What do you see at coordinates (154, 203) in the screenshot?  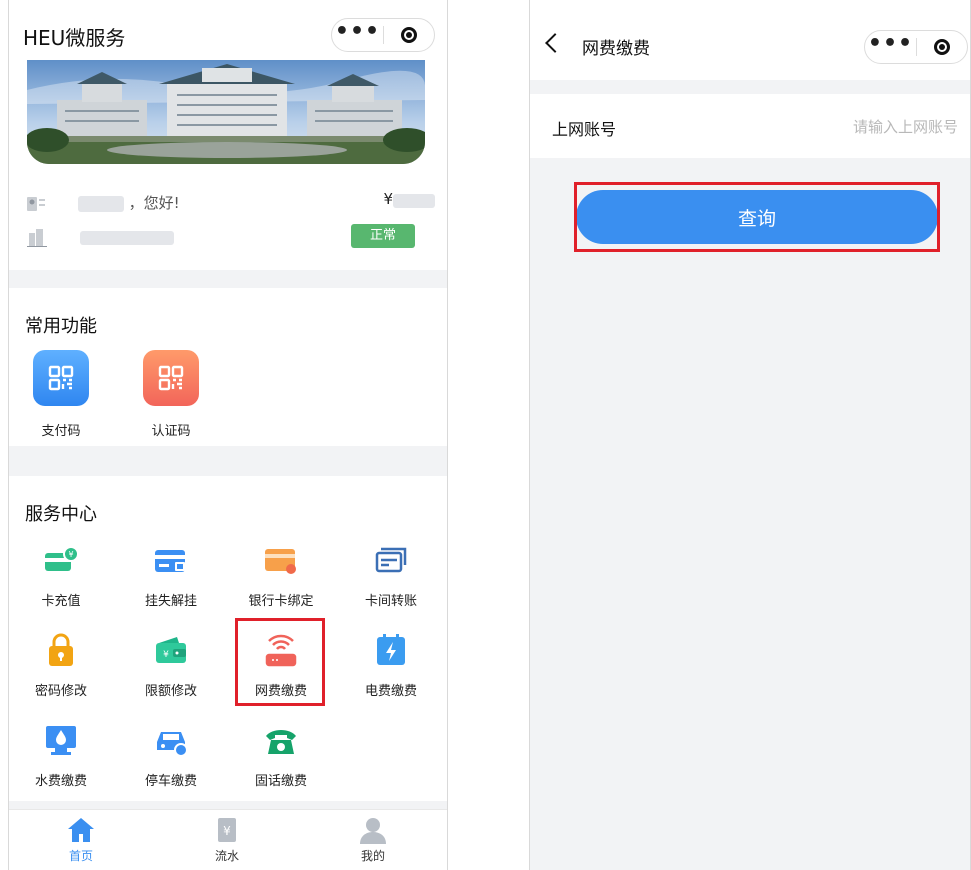 I see `greeting-text: ，您好!` at bounding box center [154, 203].